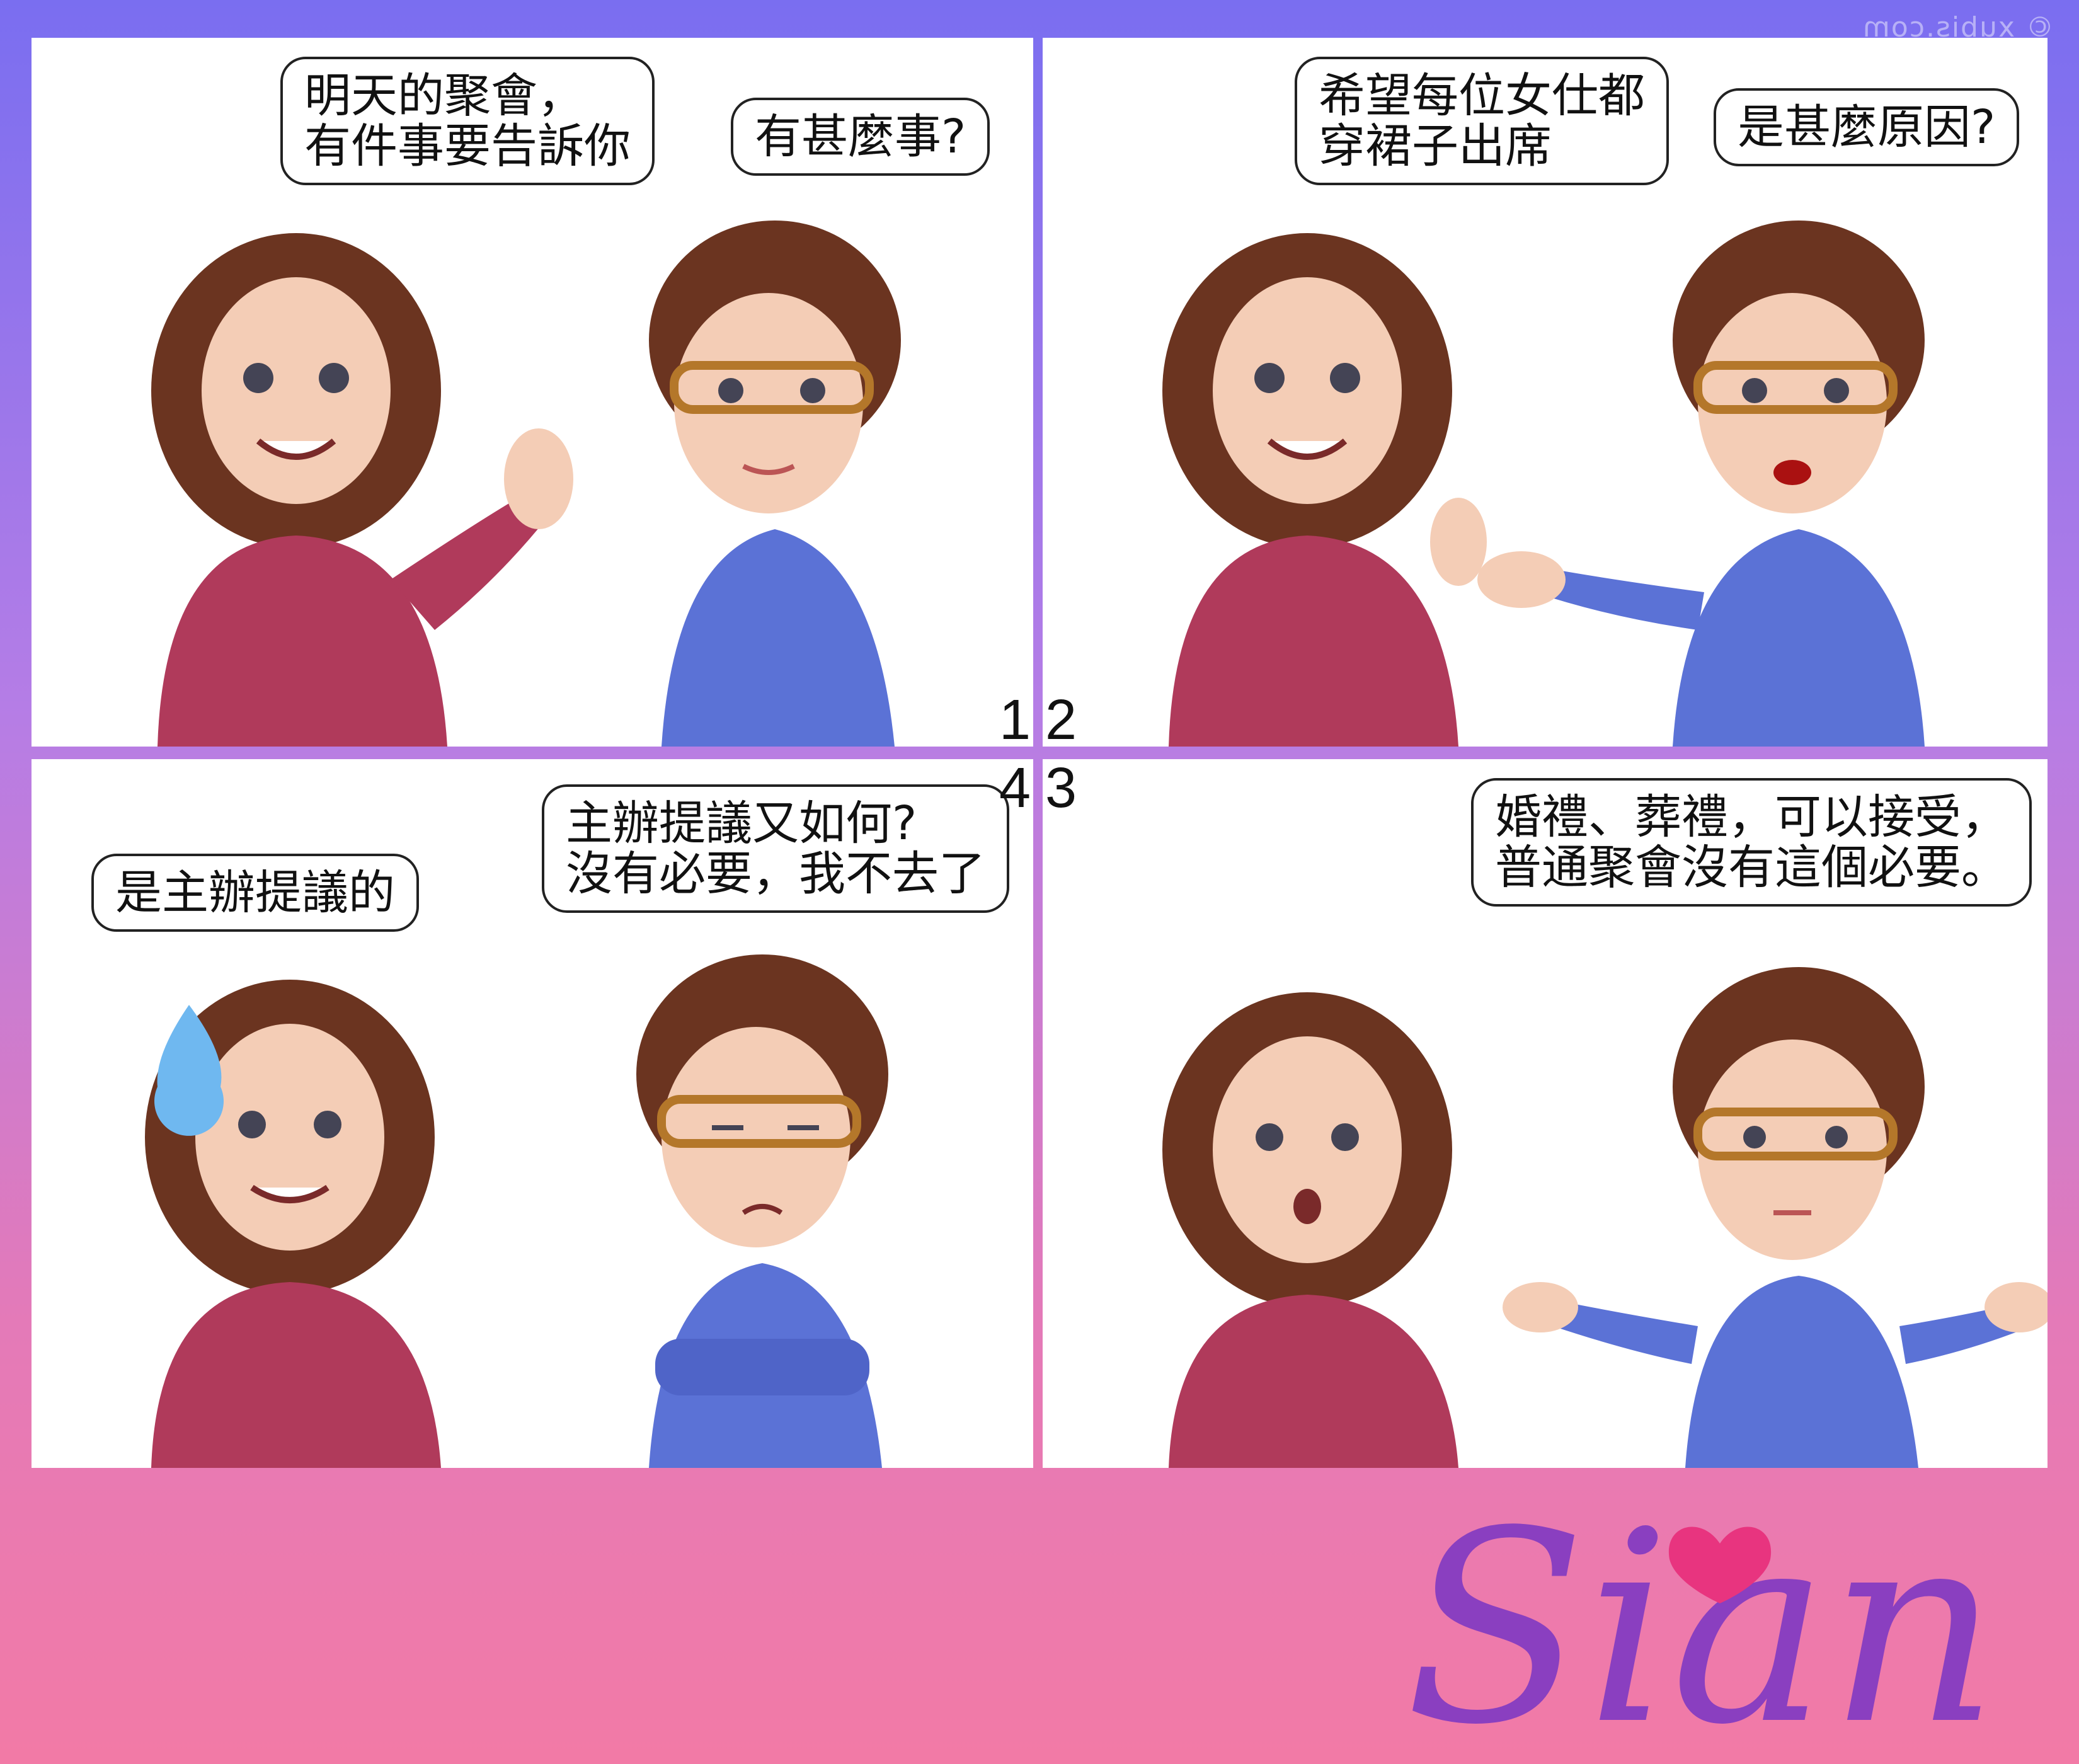  I want to click on speech-bubble: 明天的聚會， 有件事要告訴你, so click(467, 121).